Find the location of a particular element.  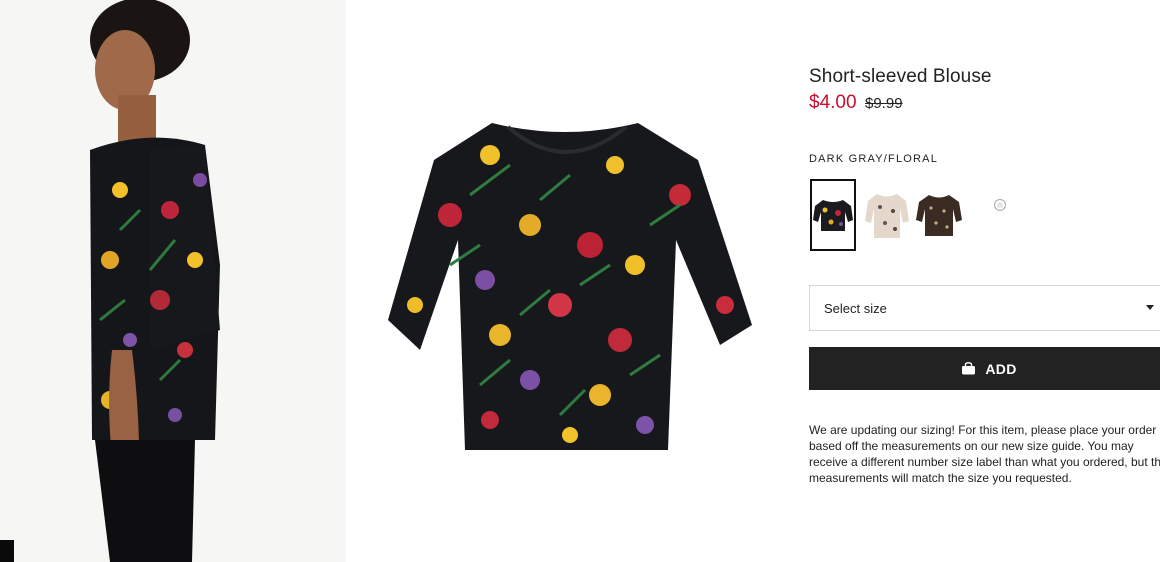

price-row: $4.00 $9.99 is located at coordinates (856, 103).